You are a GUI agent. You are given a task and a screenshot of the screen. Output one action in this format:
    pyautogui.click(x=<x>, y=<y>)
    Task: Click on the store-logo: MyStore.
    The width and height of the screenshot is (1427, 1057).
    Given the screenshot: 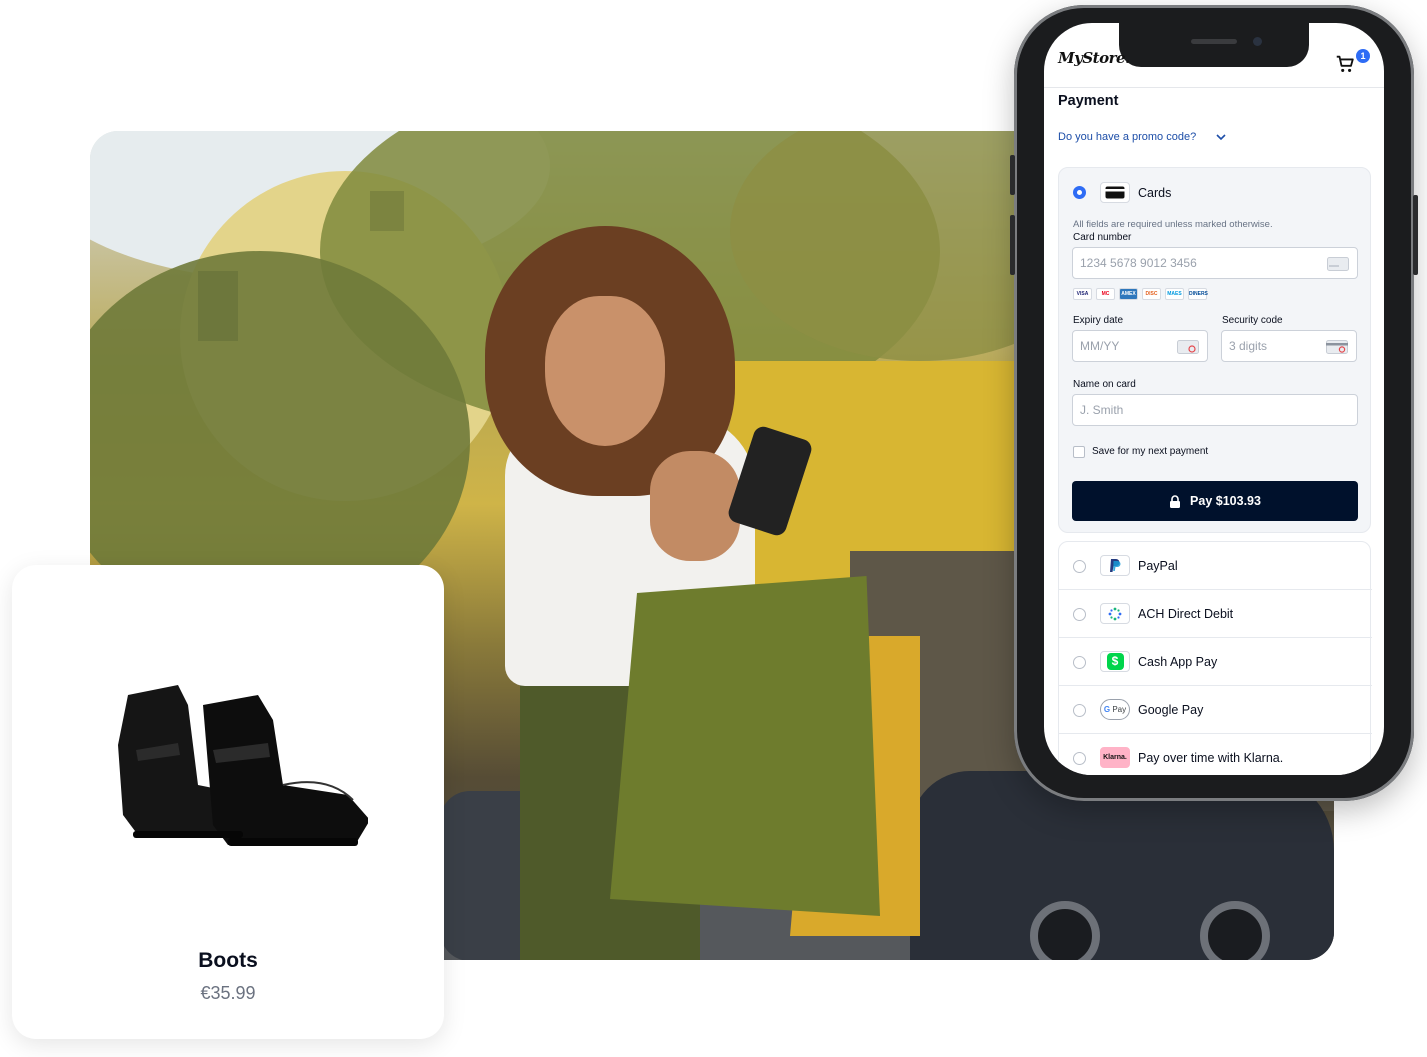 What is the action you would take?
    pyautogui.click(x=1094, y=58)
    